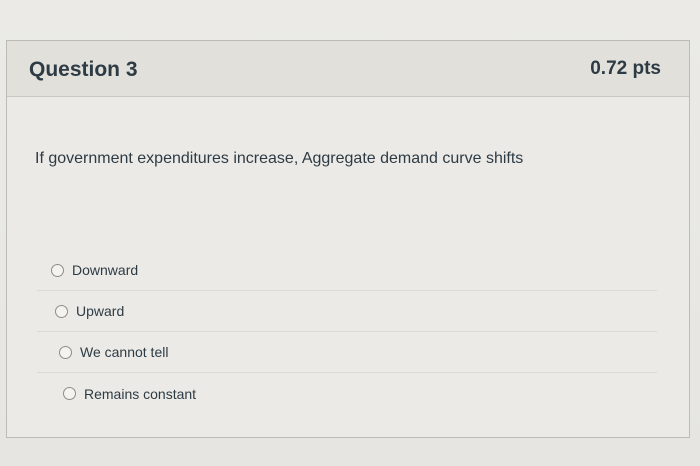  I want to click on answer-option: Upward, so click(347, 311).